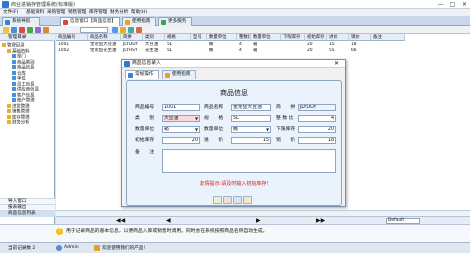  What do you see at coordinates (452, 4) in the screenshot?
I see `maximize-button: □` at bounding box center [452, 4].